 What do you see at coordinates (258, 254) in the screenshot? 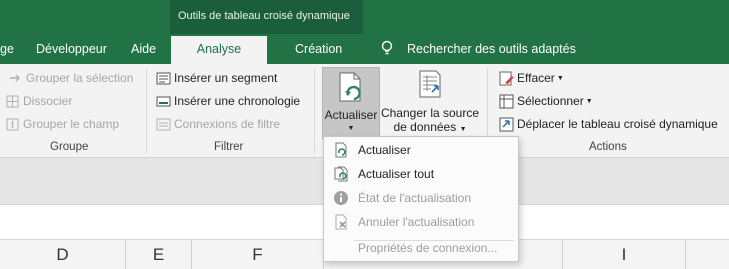
I see `column-header-f: F` at bounding box center [258, 254].